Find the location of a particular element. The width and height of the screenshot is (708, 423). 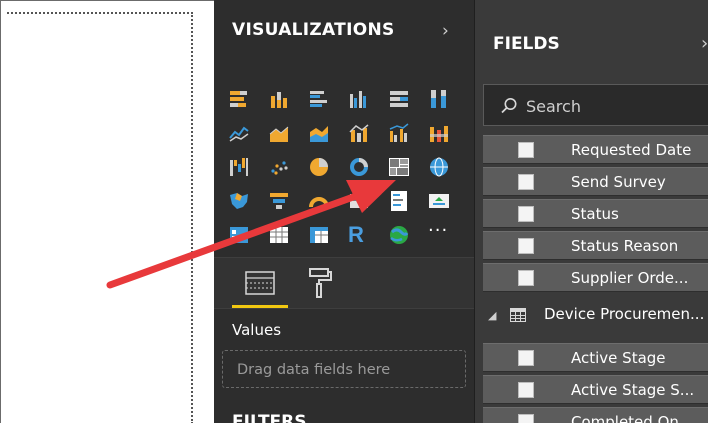

field-item-active-stage: Active Stage is located at coordinates (595, 357).